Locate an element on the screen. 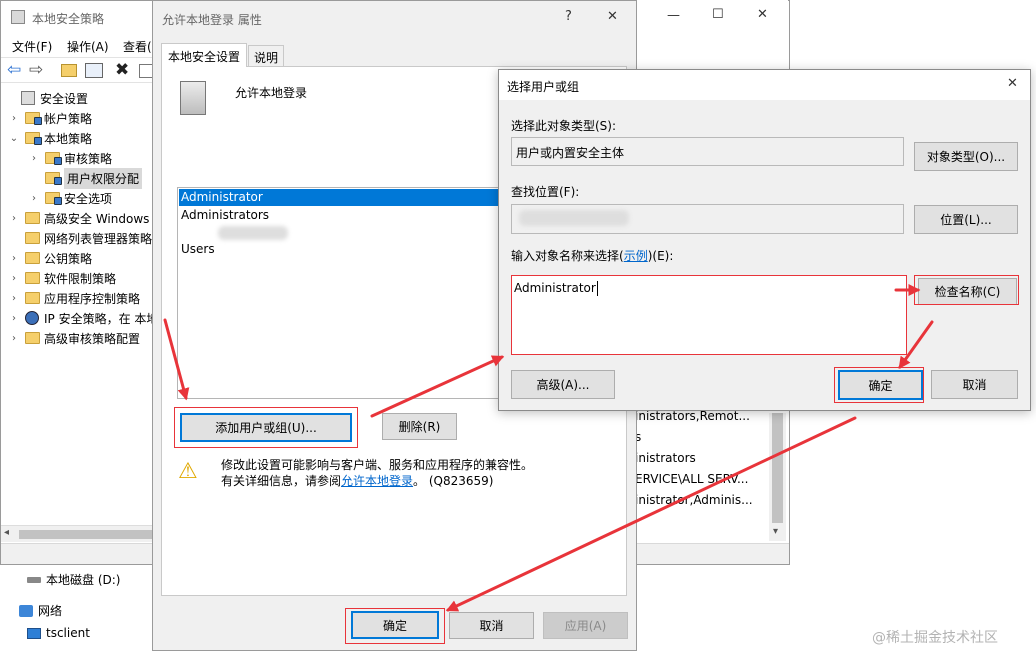 This screenshot has width=1036, height=653. tree-item-label: 高级安全 Windows is located at coordinates (97, 218).